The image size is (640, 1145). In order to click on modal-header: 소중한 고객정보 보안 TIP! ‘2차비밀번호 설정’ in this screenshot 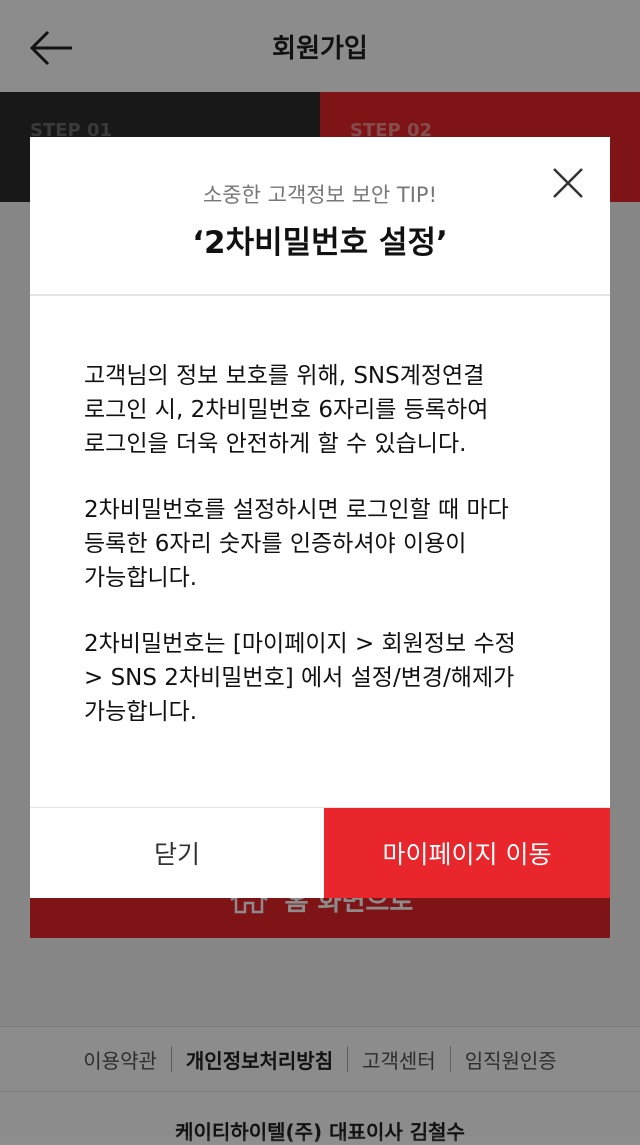, I will do `click(320, 216)`.